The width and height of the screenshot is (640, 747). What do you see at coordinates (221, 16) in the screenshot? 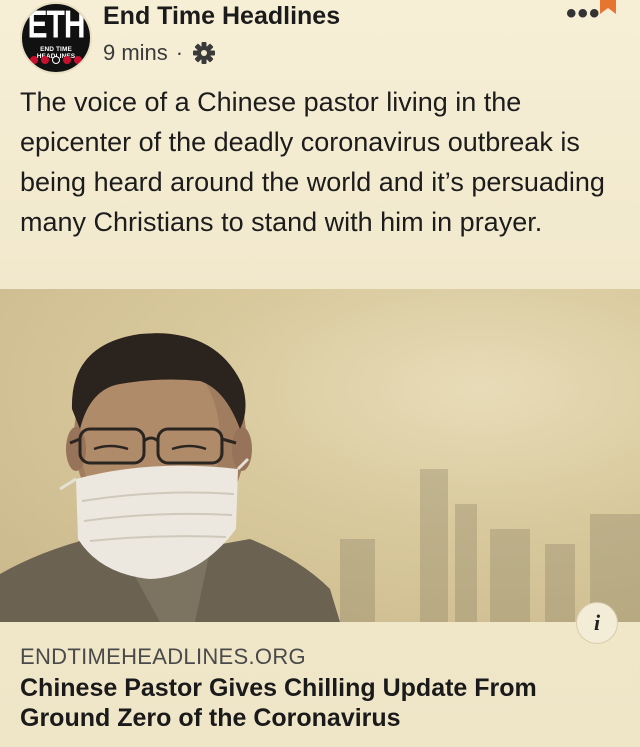
I see `page-name-link: End Time Headlines` at bounding box center [221, 16].